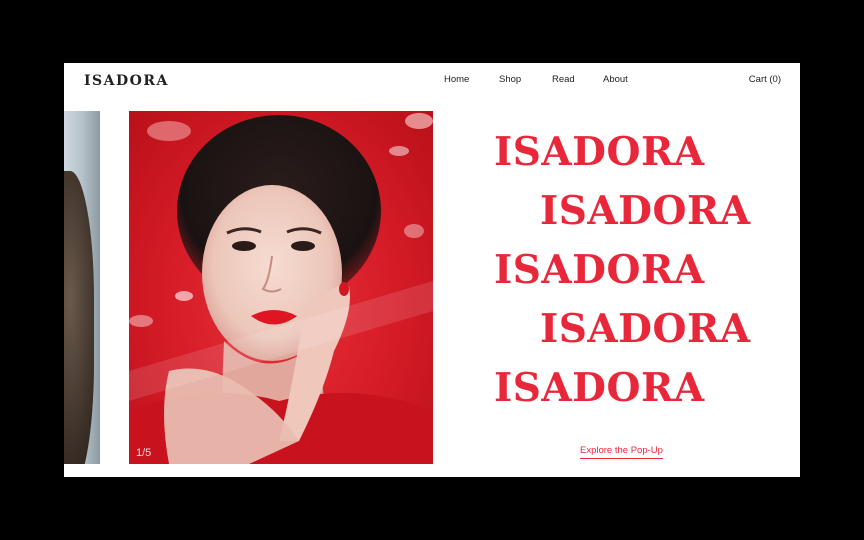 The image size is (864, 540). What do you see at coordinates (126, 81) in the screenshot?
I see `brand-logo: ISADORA` at bounding box center [126, 81].